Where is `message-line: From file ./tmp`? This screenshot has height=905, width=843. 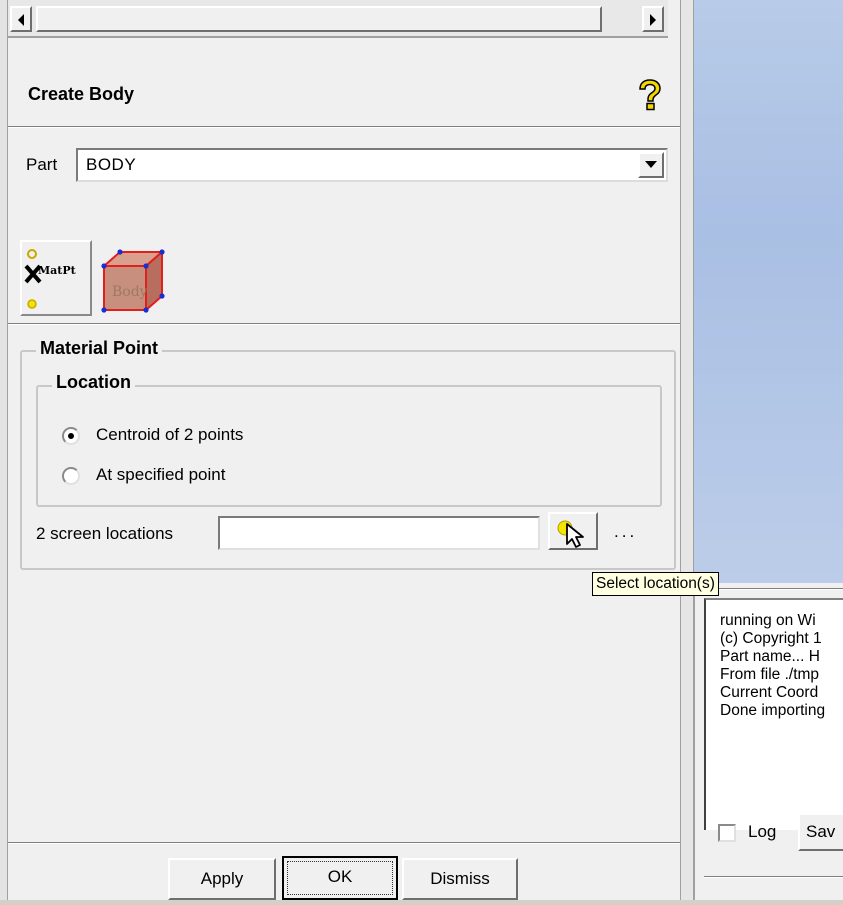
message-line: From file ./tmp is located at coordinates (770, 674).